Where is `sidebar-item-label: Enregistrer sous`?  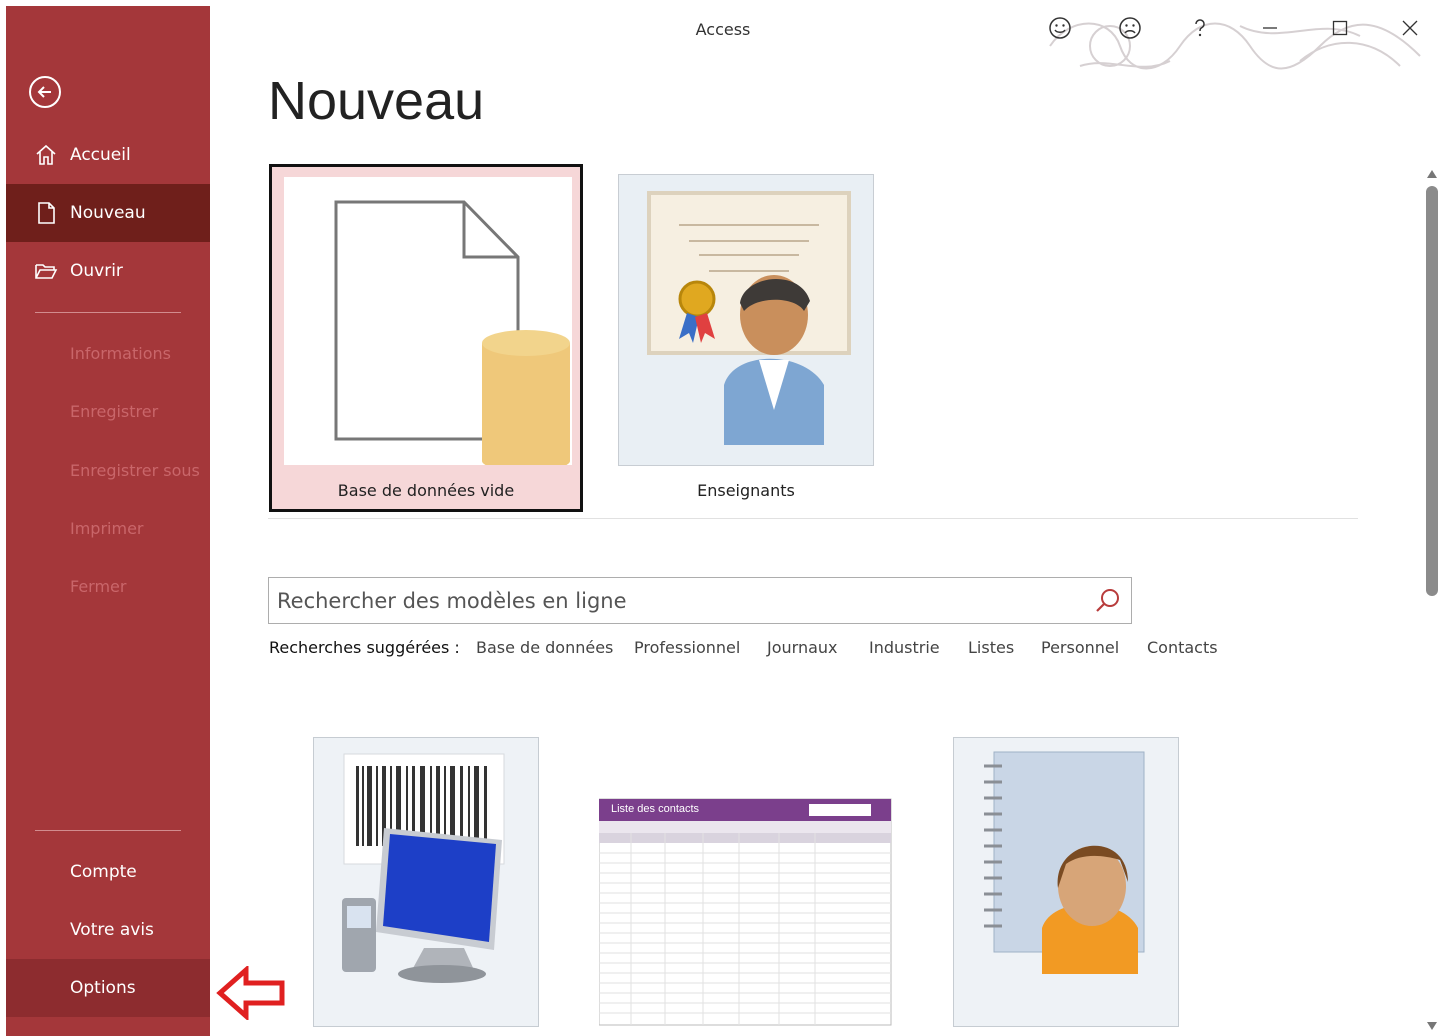
sidebar-item-label: Enregistrer sous is located at coordinates (135, 470).